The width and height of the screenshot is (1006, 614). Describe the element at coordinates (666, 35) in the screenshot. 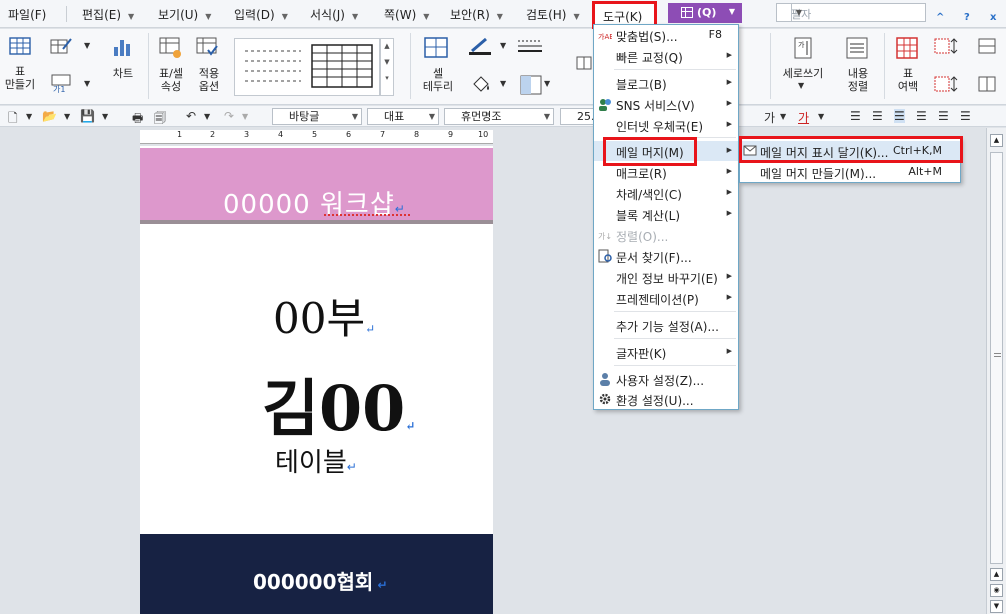

I see `menu-item-spellcheck: 가ABC 맞춤법(S)...F8` at that location.